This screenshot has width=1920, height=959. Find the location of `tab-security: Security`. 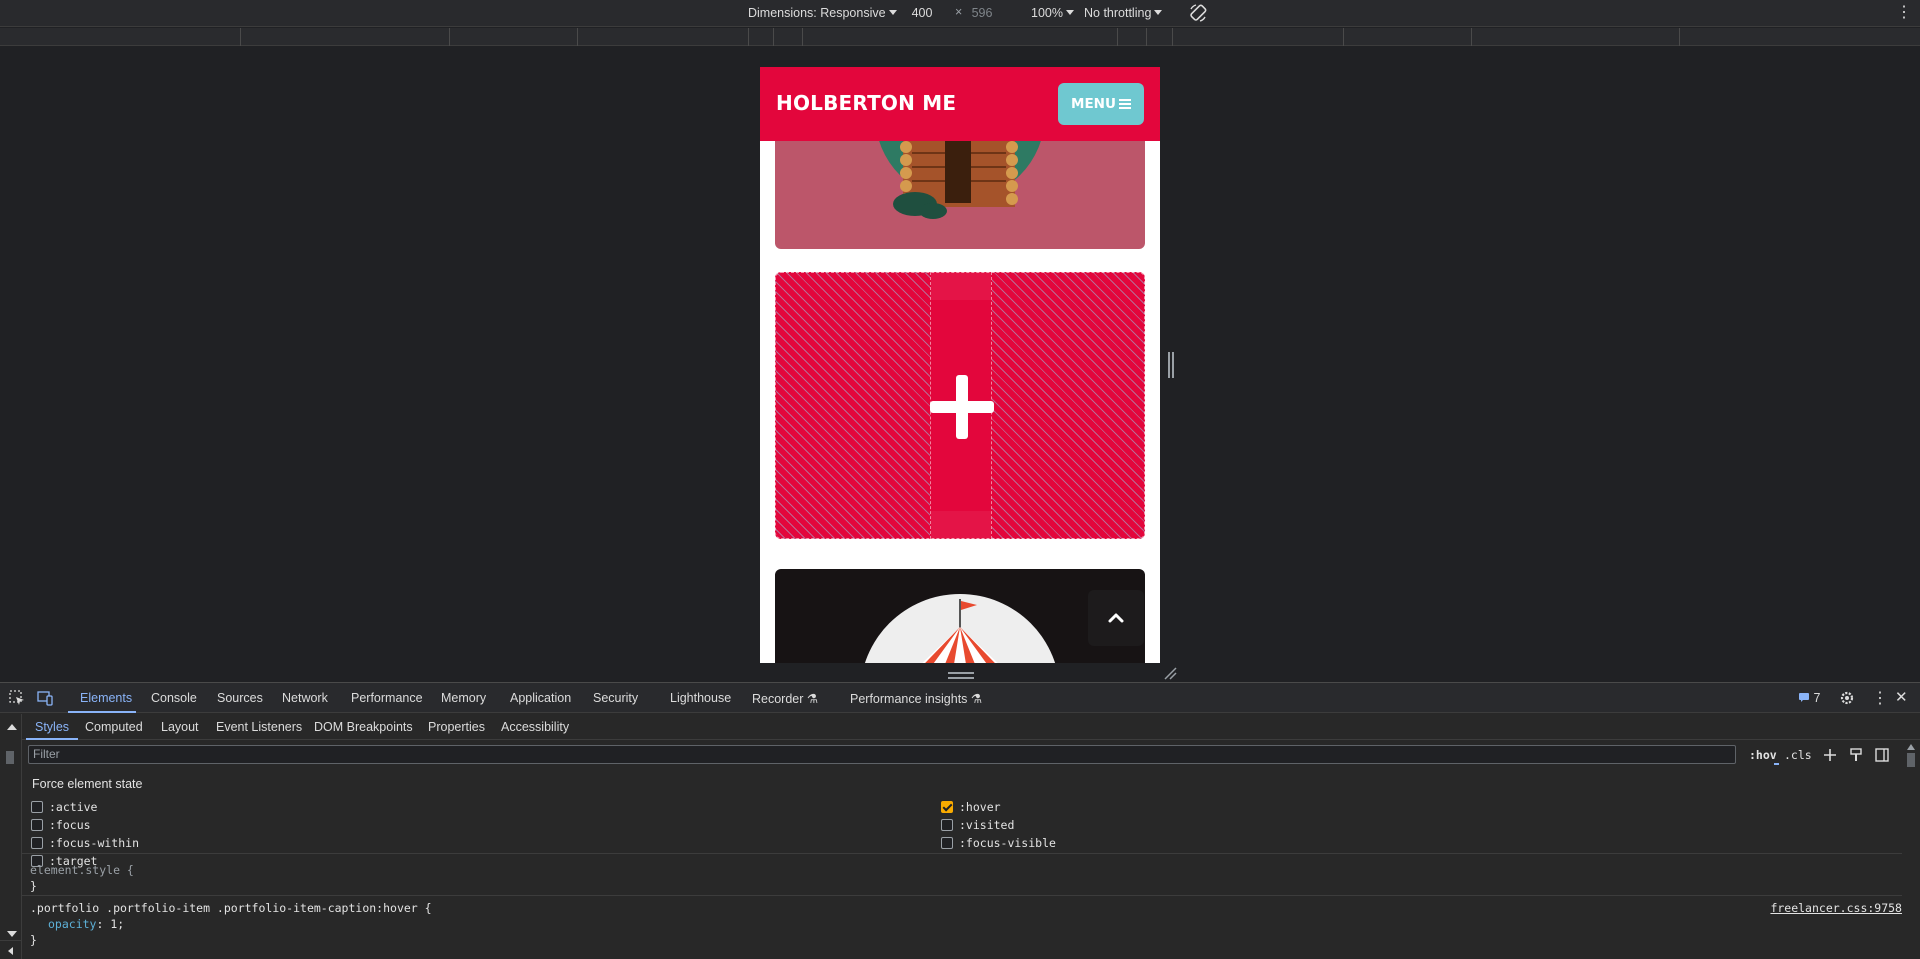

tab-security: Security is located at coordinates (615, 698).